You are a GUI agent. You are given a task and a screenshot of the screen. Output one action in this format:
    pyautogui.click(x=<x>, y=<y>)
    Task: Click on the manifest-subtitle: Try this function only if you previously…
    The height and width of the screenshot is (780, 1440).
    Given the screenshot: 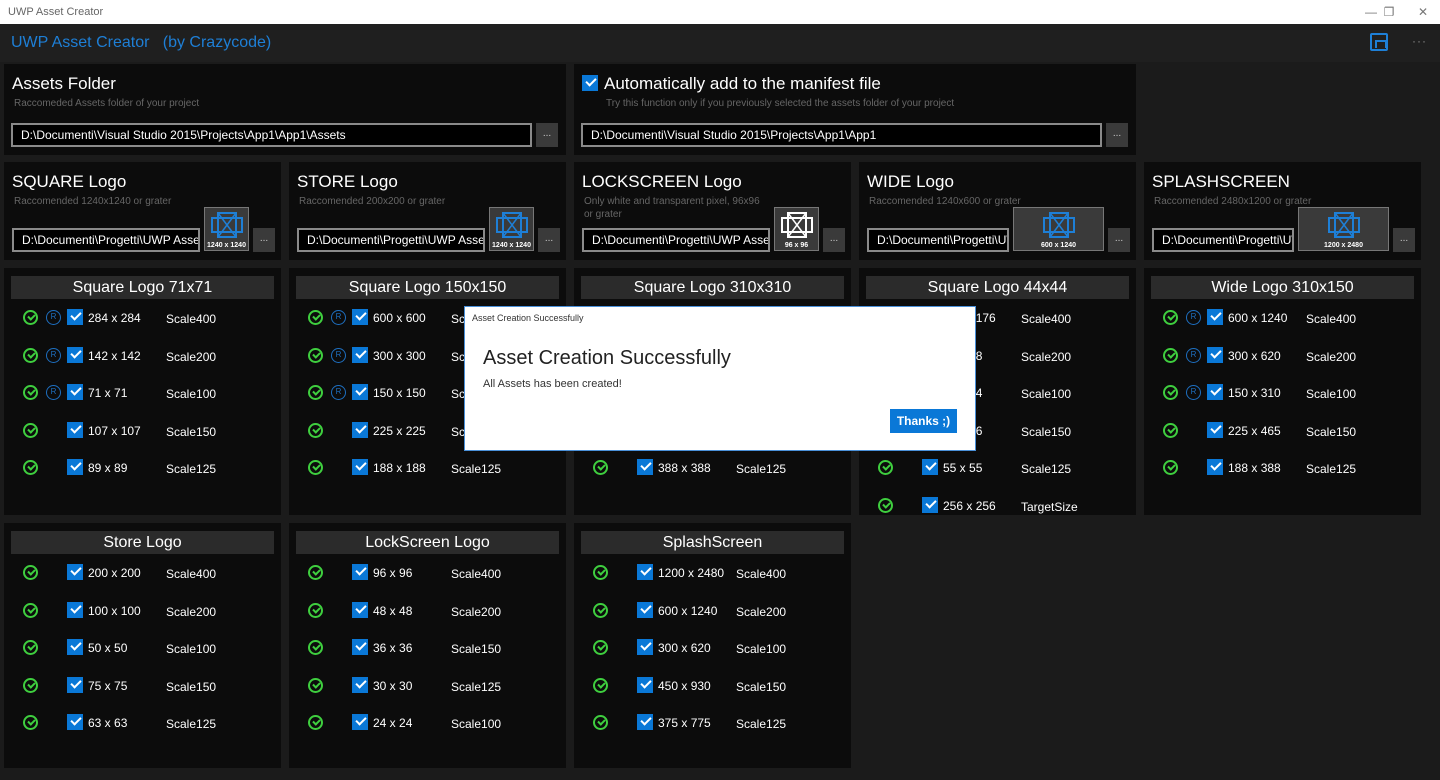 What is the action you would take?
    pyautogui.click(x=780, y=103)
    